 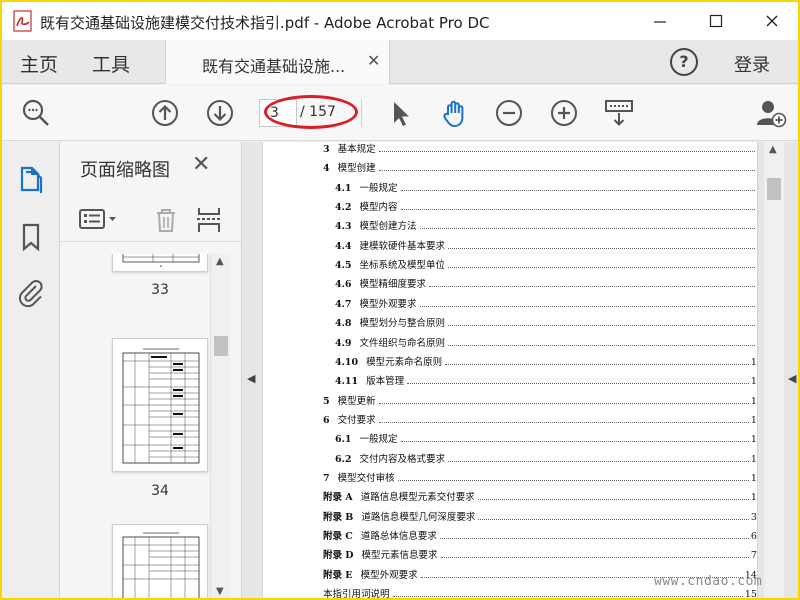 I want to click on collapse-left-panel-icon: ◀, so click(x=251, y=378).